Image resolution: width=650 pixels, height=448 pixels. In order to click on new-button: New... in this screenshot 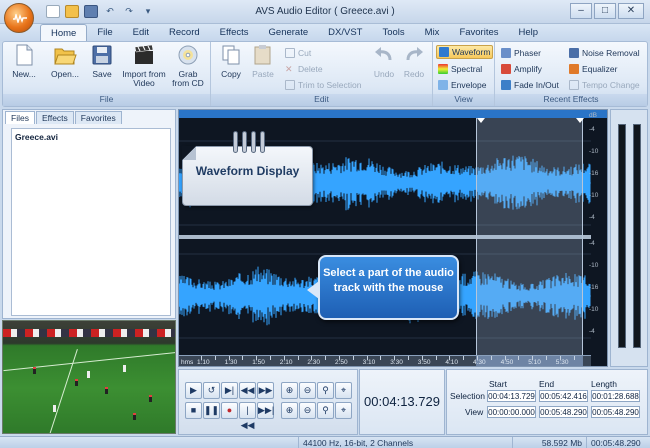, I will do `click(24, 61)`.